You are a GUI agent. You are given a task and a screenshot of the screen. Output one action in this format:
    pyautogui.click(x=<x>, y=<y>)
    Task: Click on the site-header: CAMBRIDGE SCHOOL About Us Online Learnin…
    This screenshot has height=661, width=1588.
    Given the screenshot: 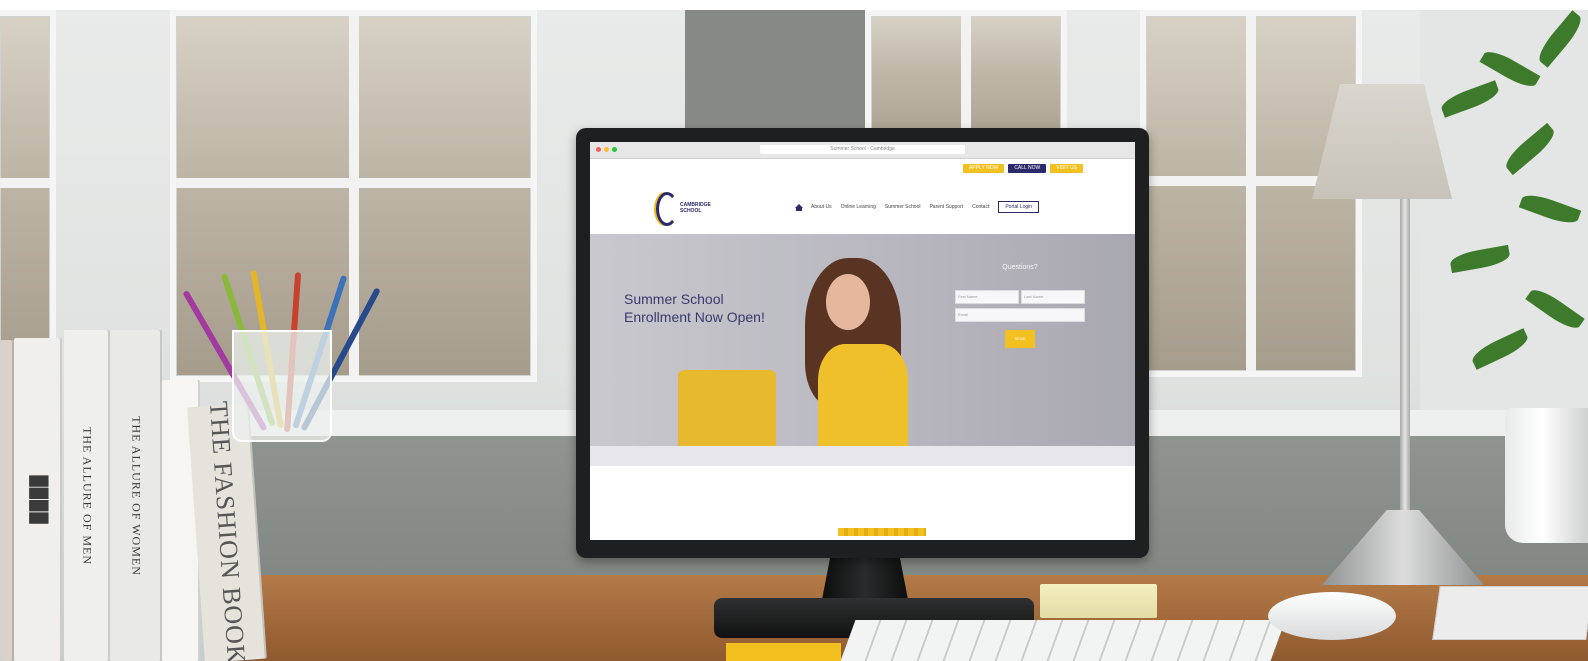 What is the action you would take?
    pyautogui.click(x=862, y=203)
    